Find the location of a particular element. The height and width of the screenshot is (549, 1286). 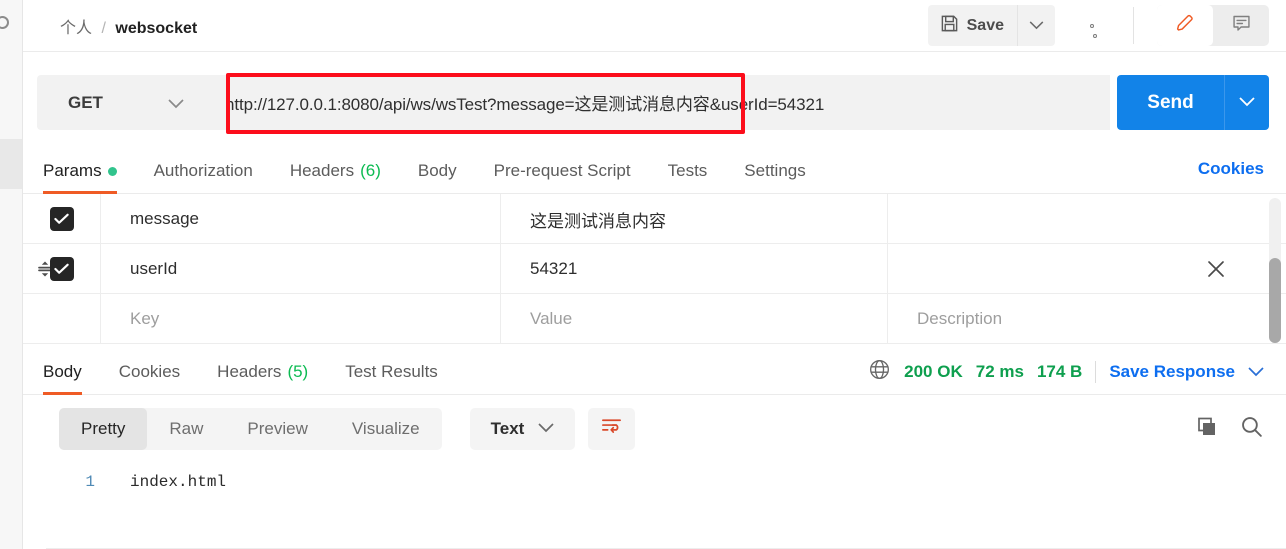

response-status-group: 200 OK 72 ms 174 B Save Response is located at coordinates (1066, 372).